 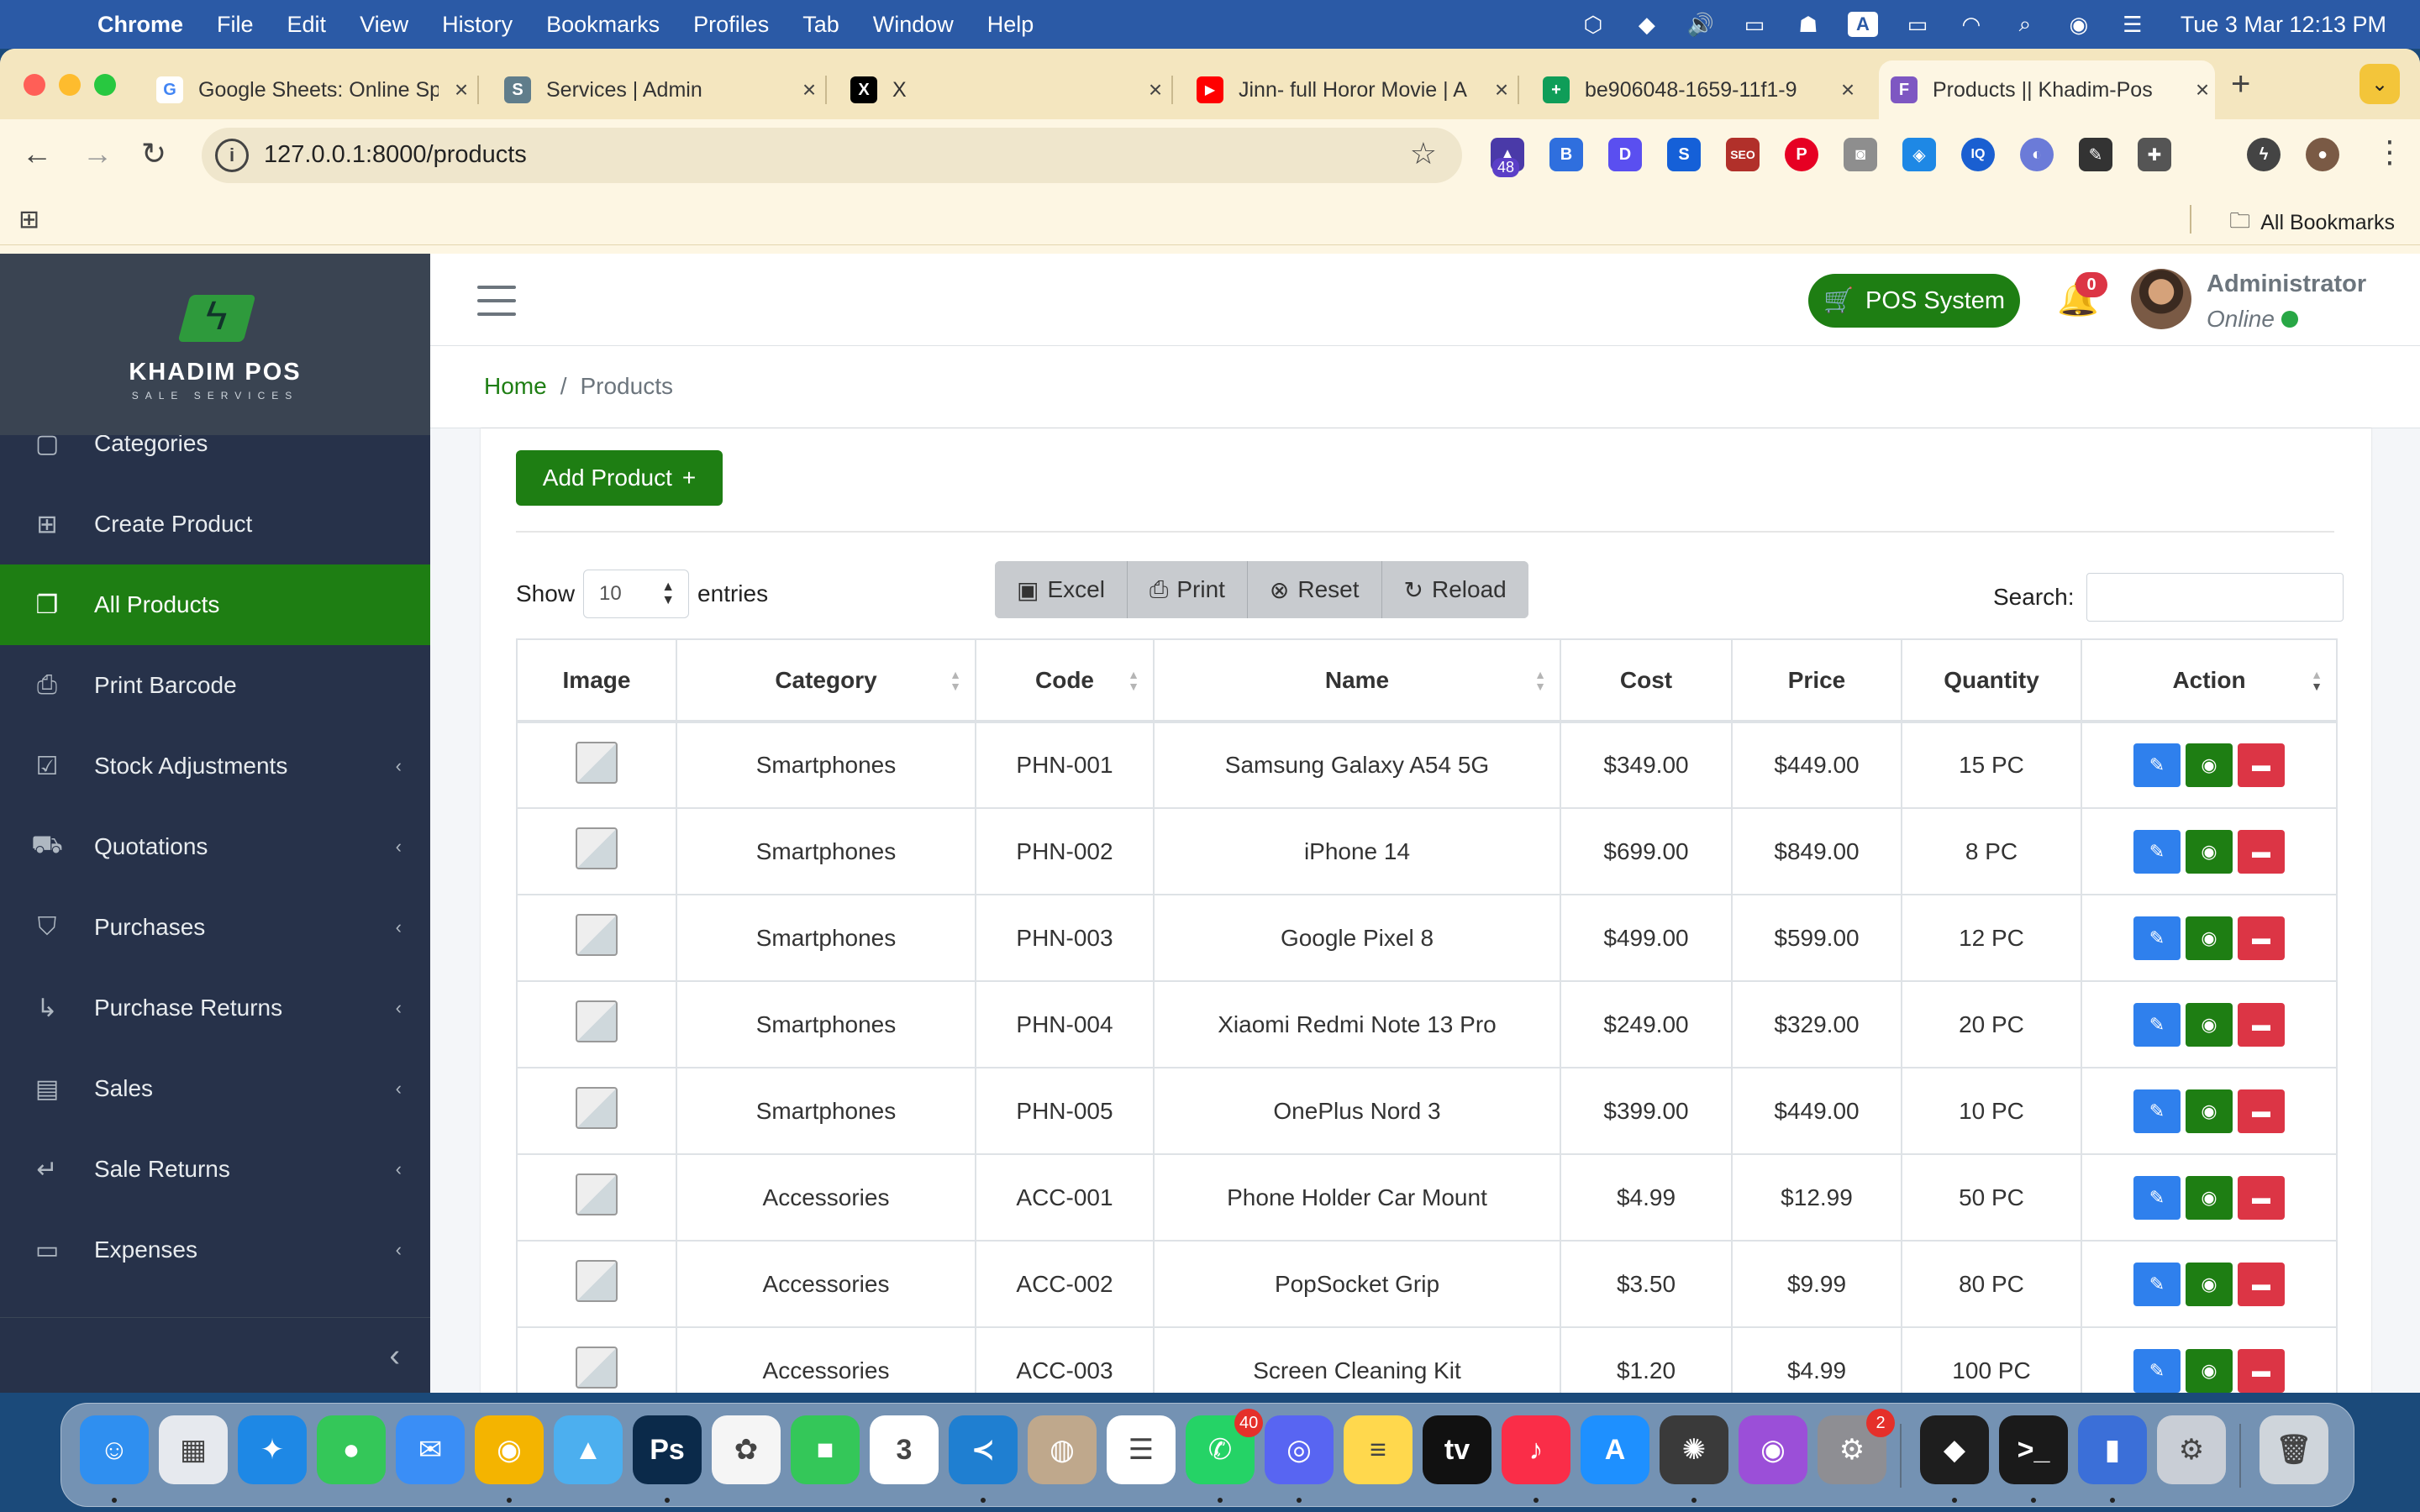 I want to click on all-bookmarks-button: 🗀 All Bookmarks, so click(x=2312, y=223).